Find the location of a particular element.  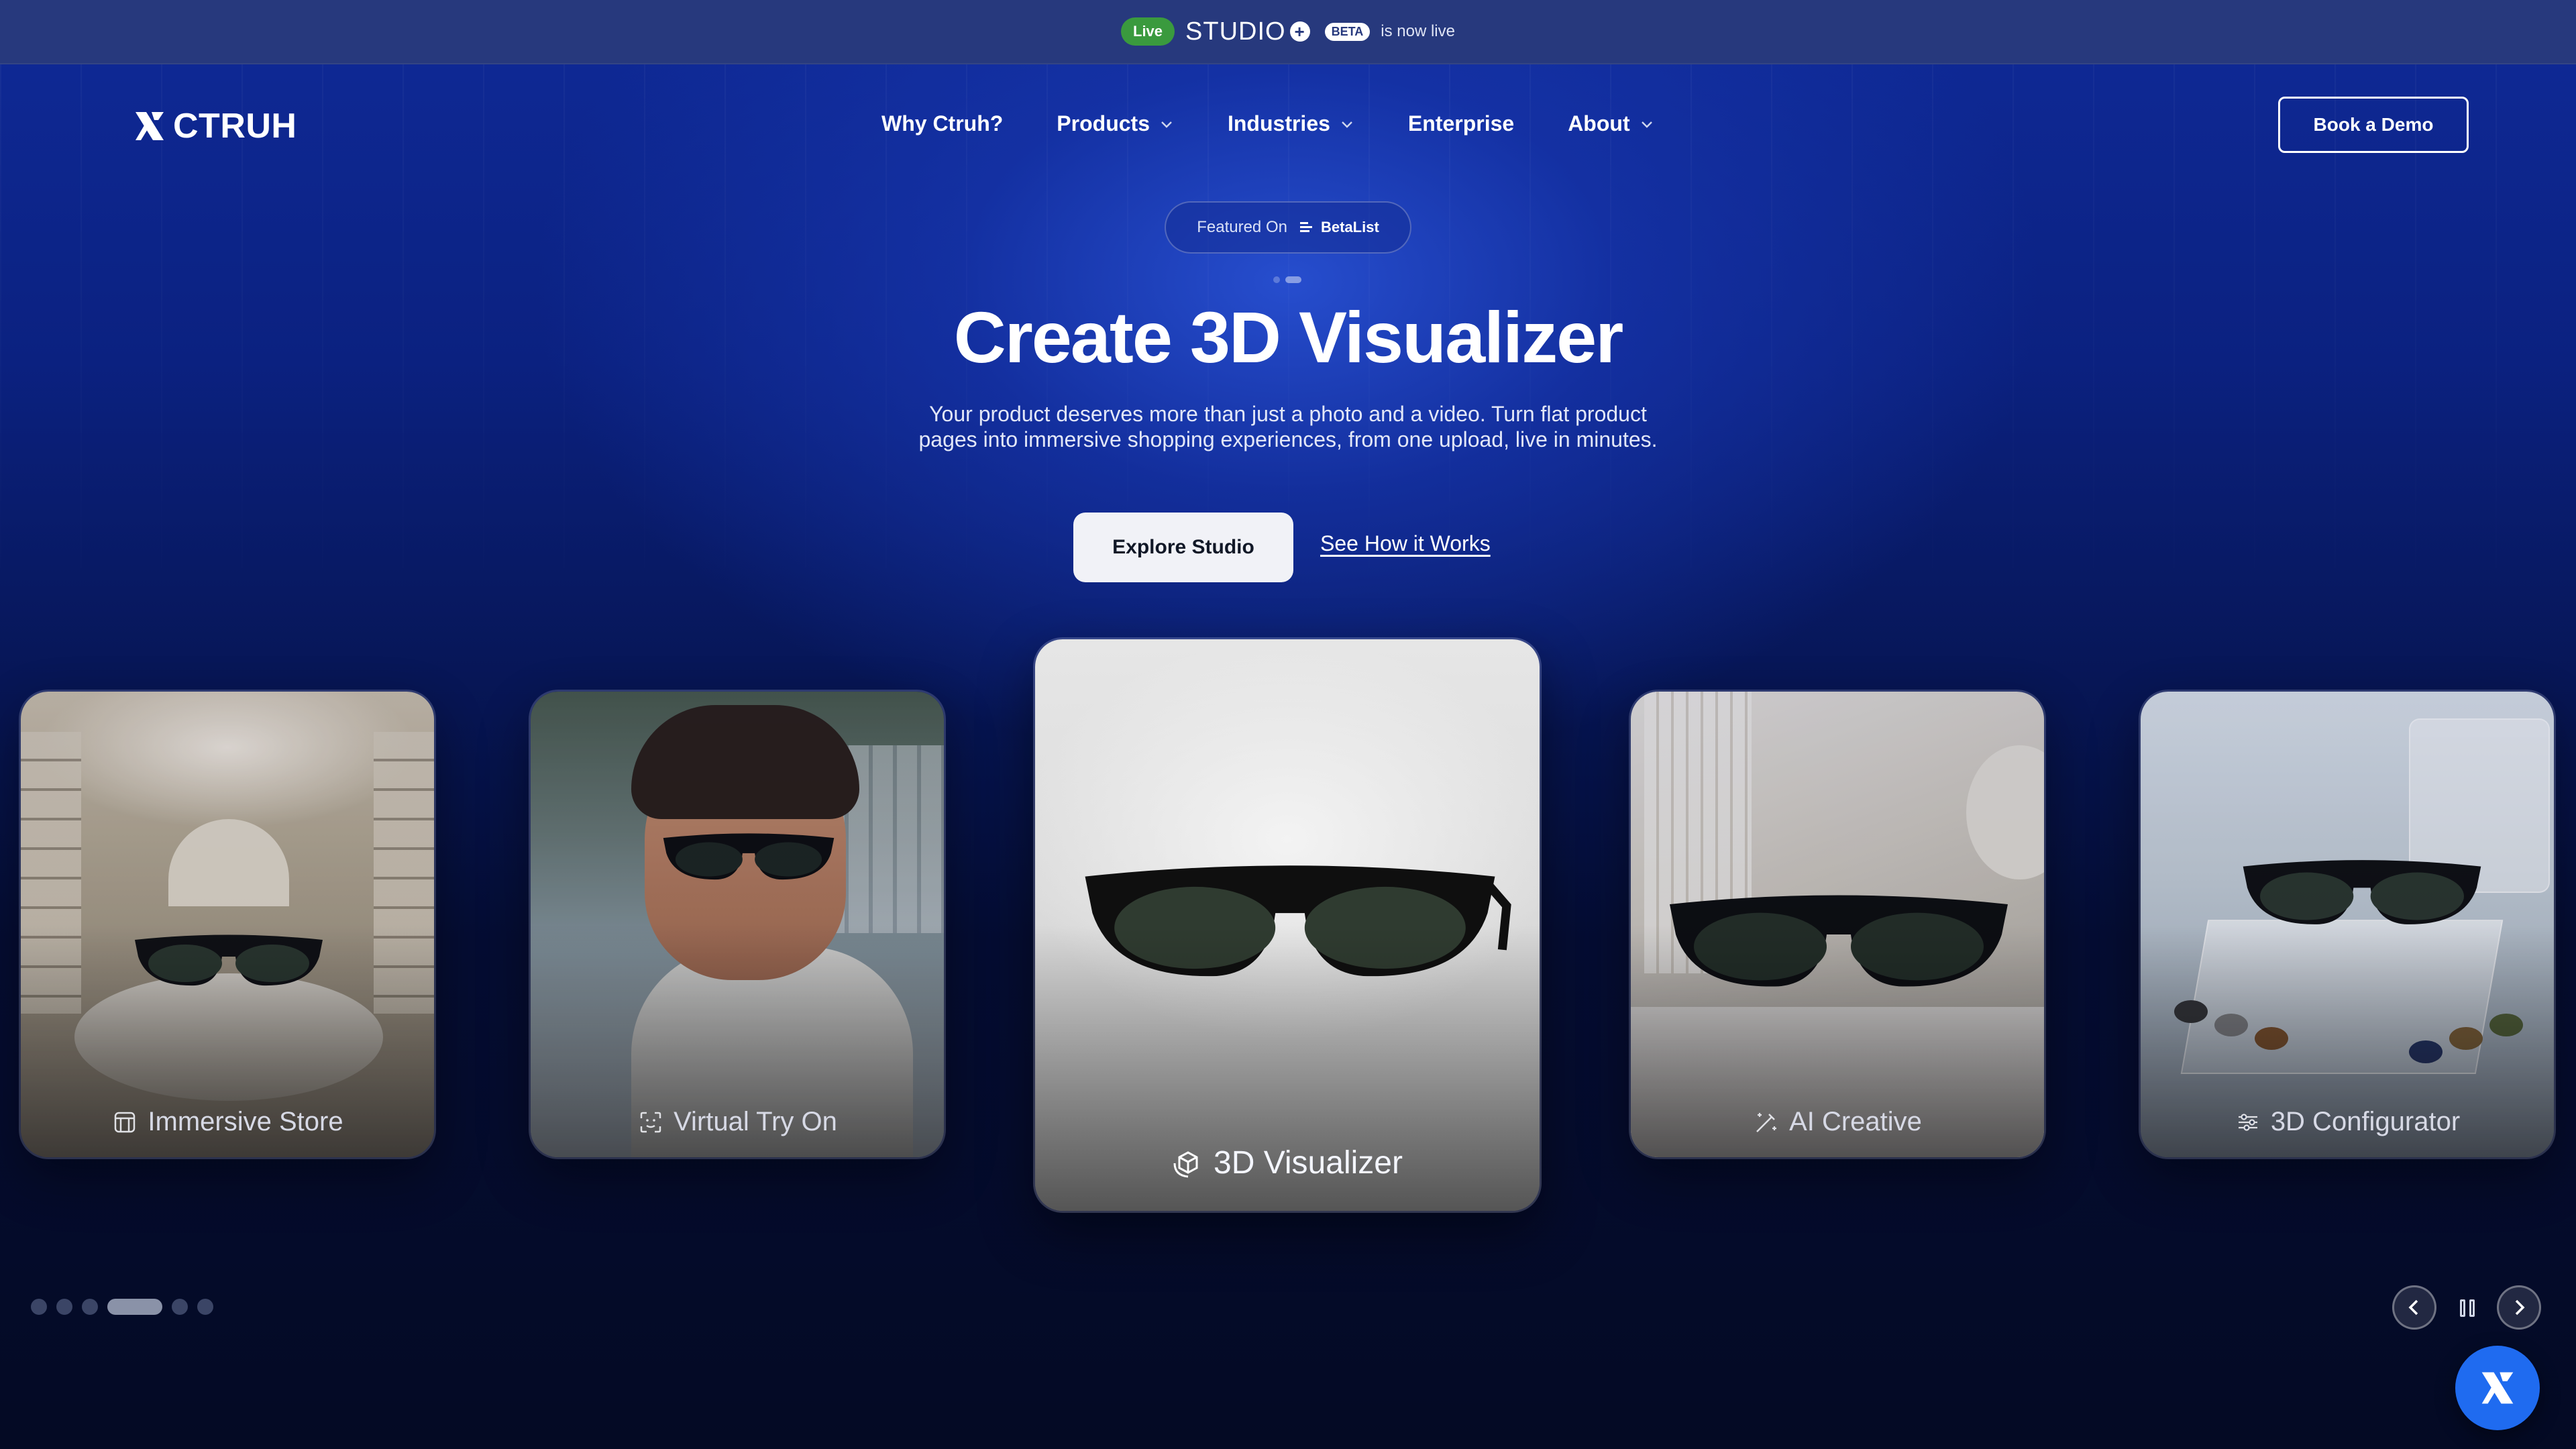

mini-dot-active is located at coordinates (1293, 279).